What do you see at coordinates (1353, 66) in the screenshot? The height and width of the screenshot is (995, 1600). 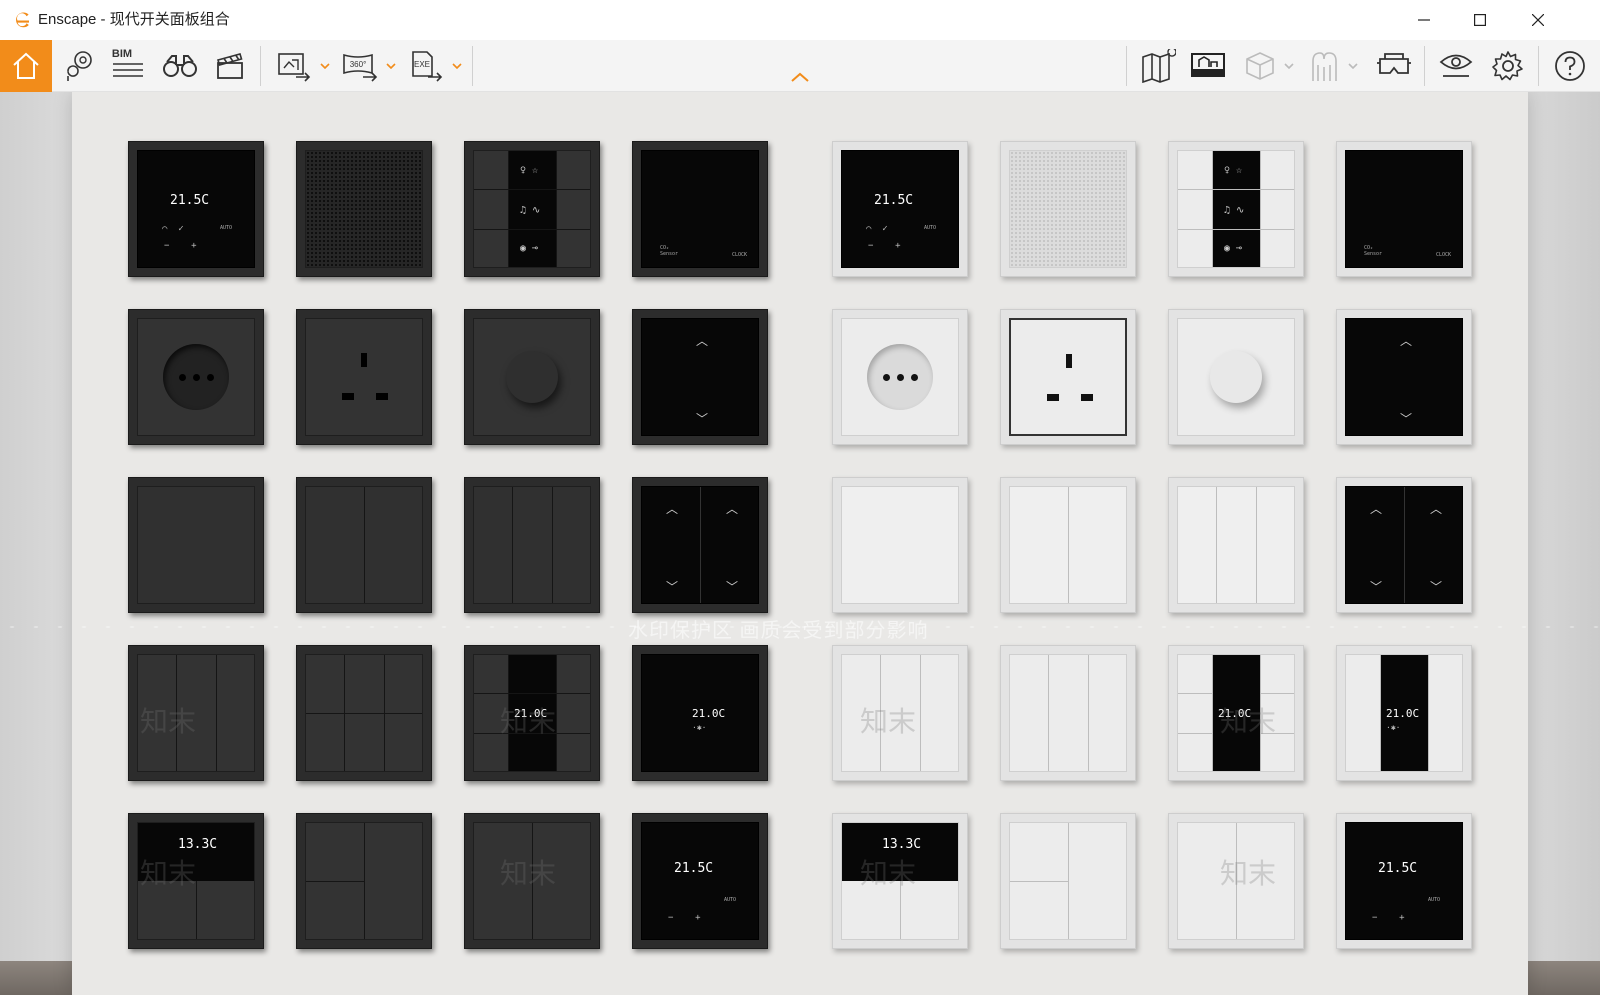 I see `sculpture-dropdown` at bounding box center [1353, 66].